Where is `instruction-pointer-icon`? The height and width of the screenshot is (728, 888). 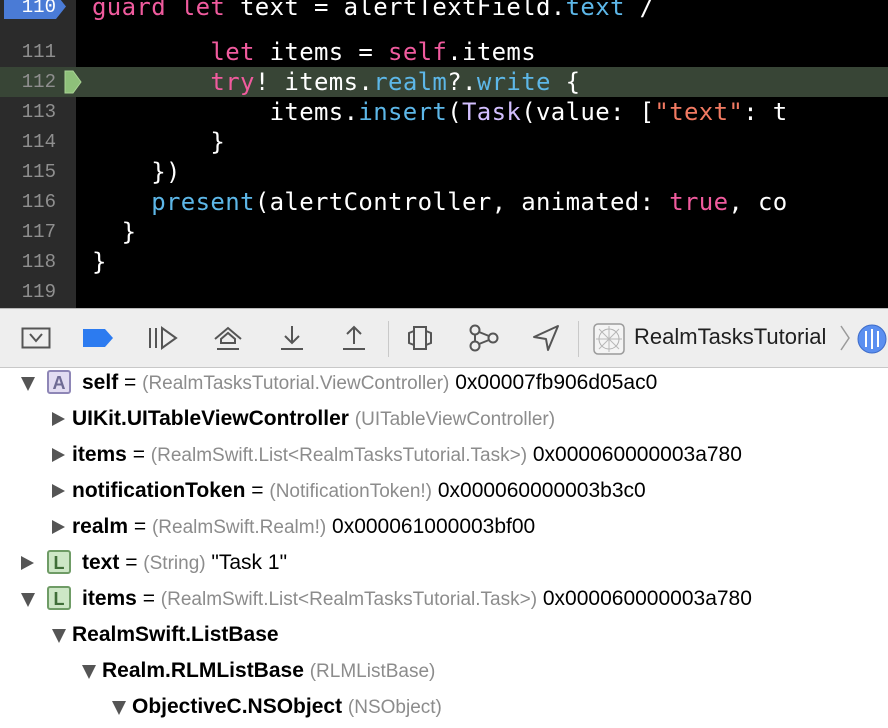 instruction-pointer-icon is located at coordinates (73, 82).